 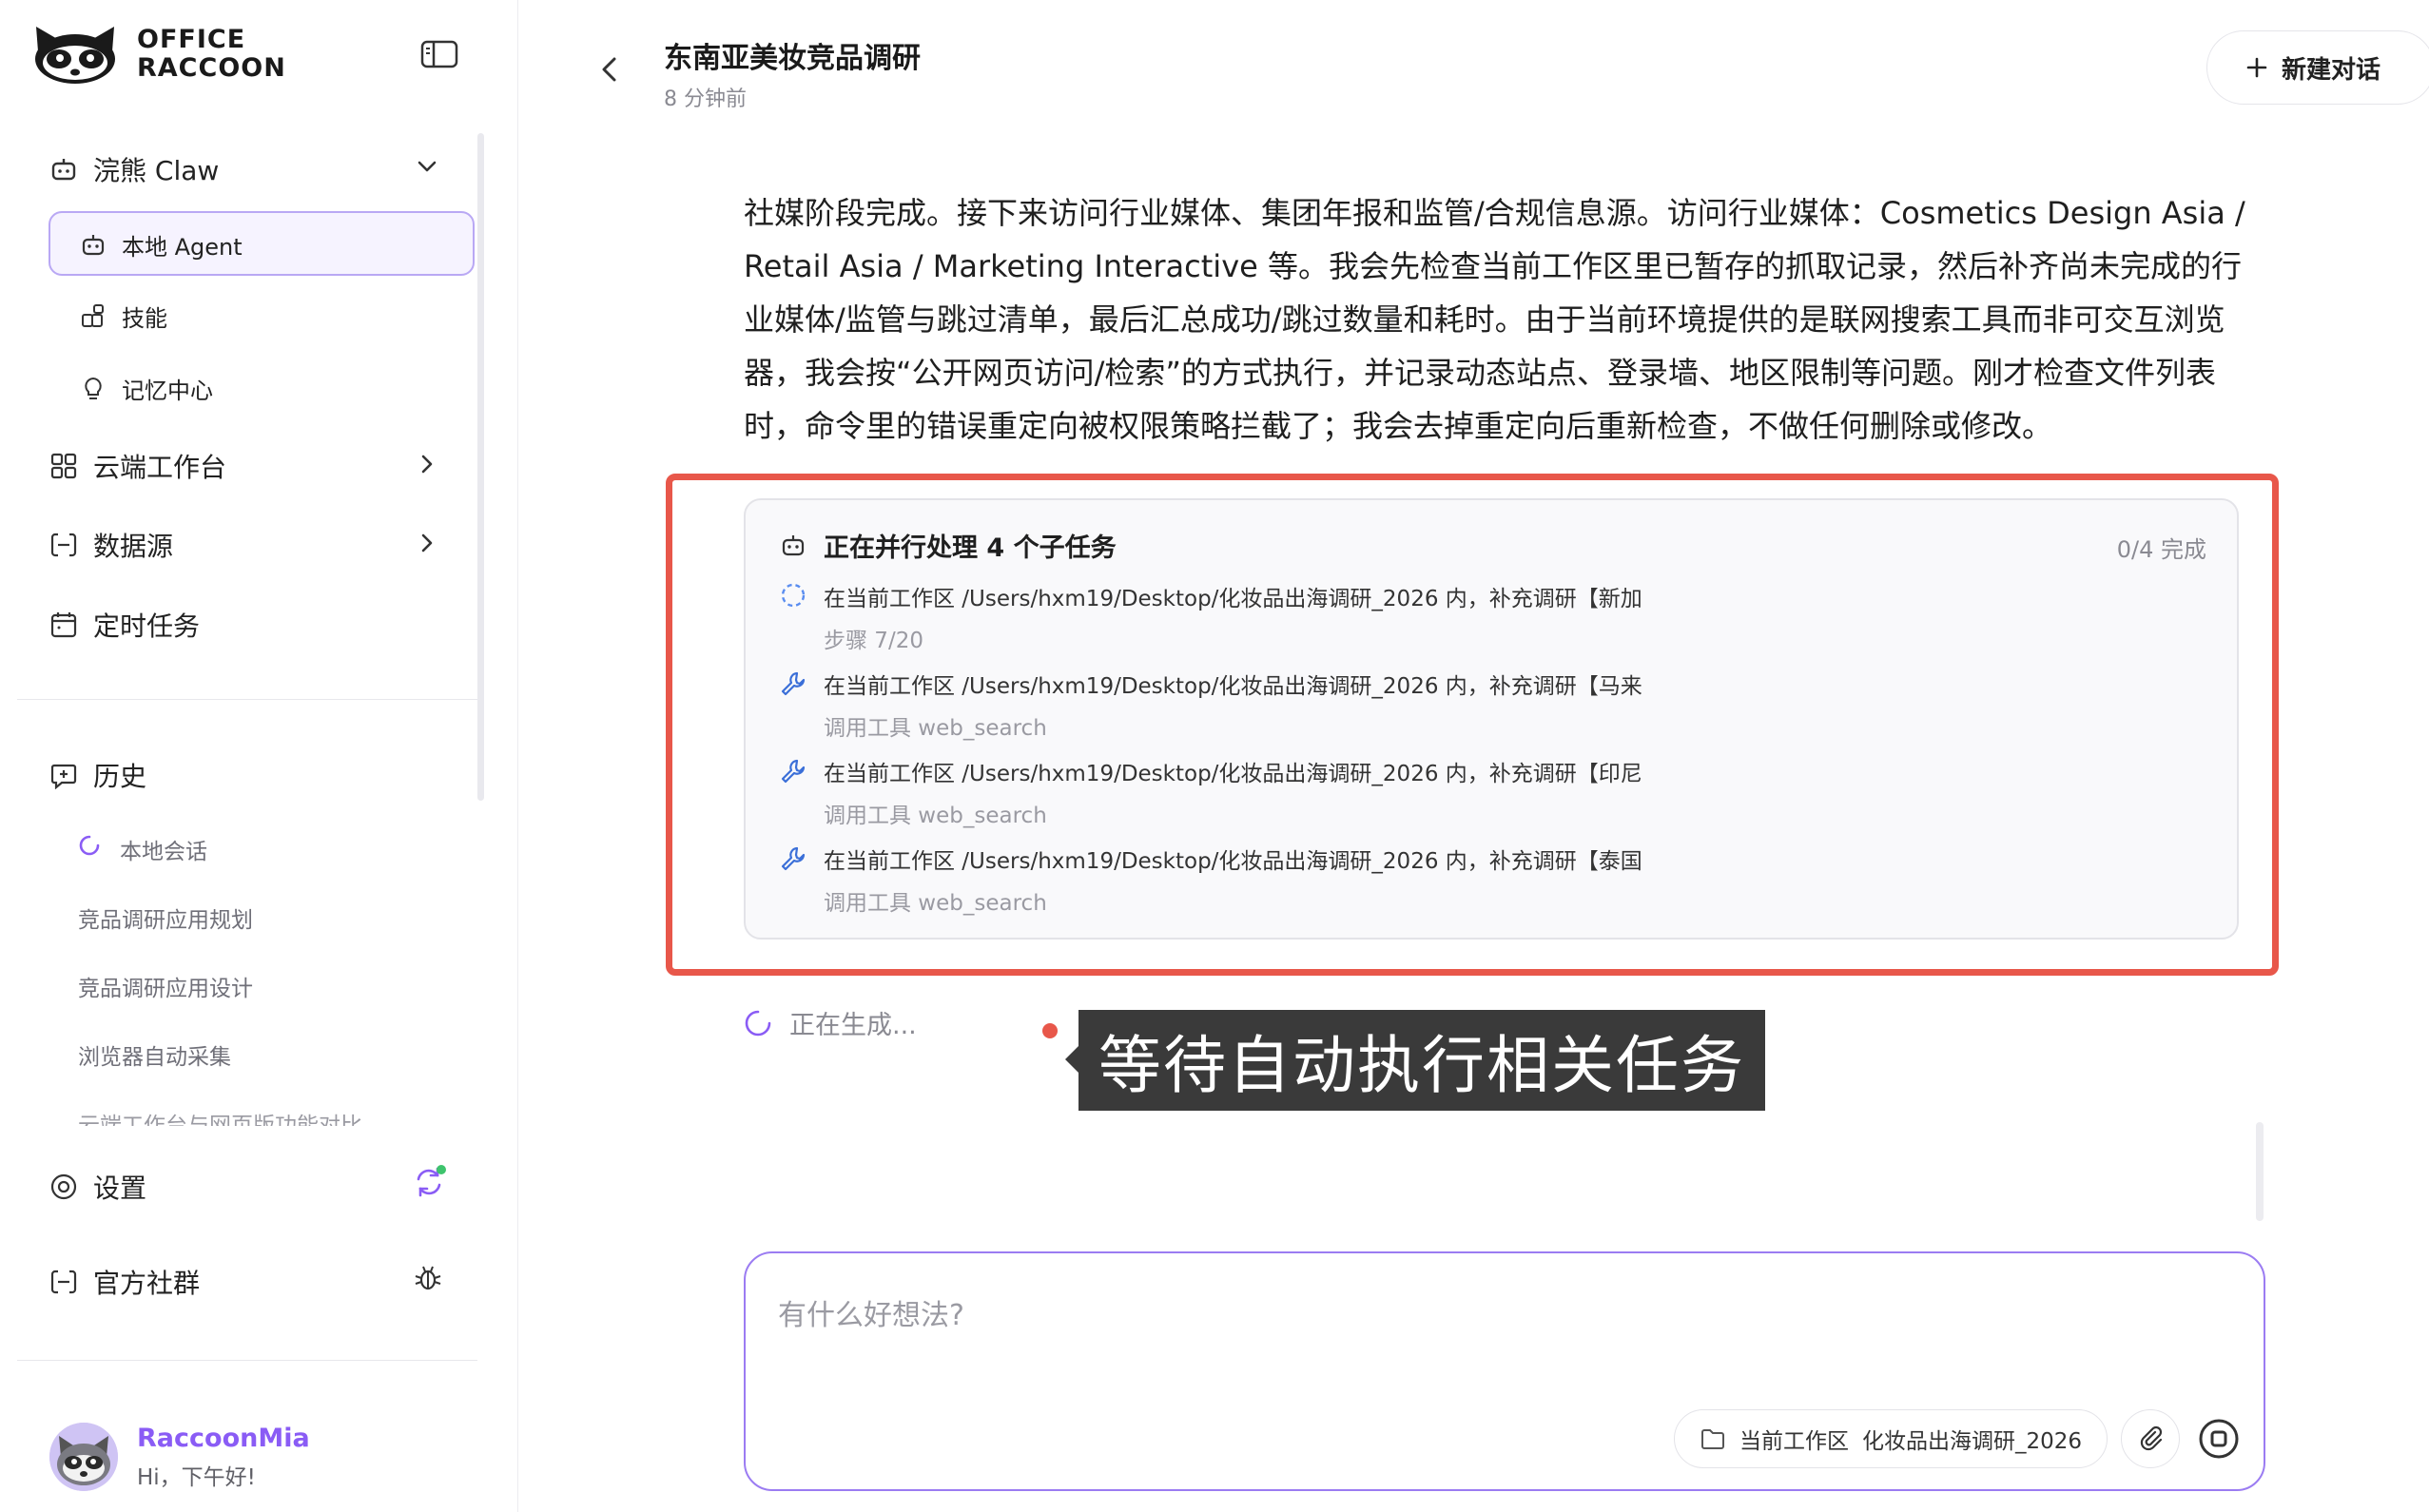 What do you see at coordinates (63, 625) in the screenshot?
I see `calendar-icon` at bounding box center [63, 625].